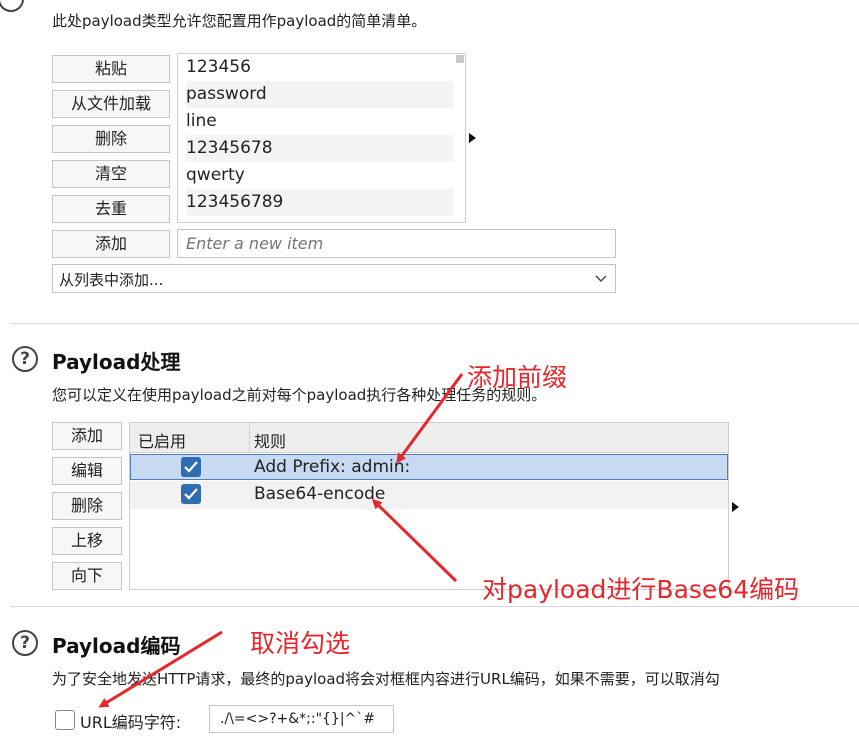  I want to click on arrow-to-url-checkbox, so click(160, 669).